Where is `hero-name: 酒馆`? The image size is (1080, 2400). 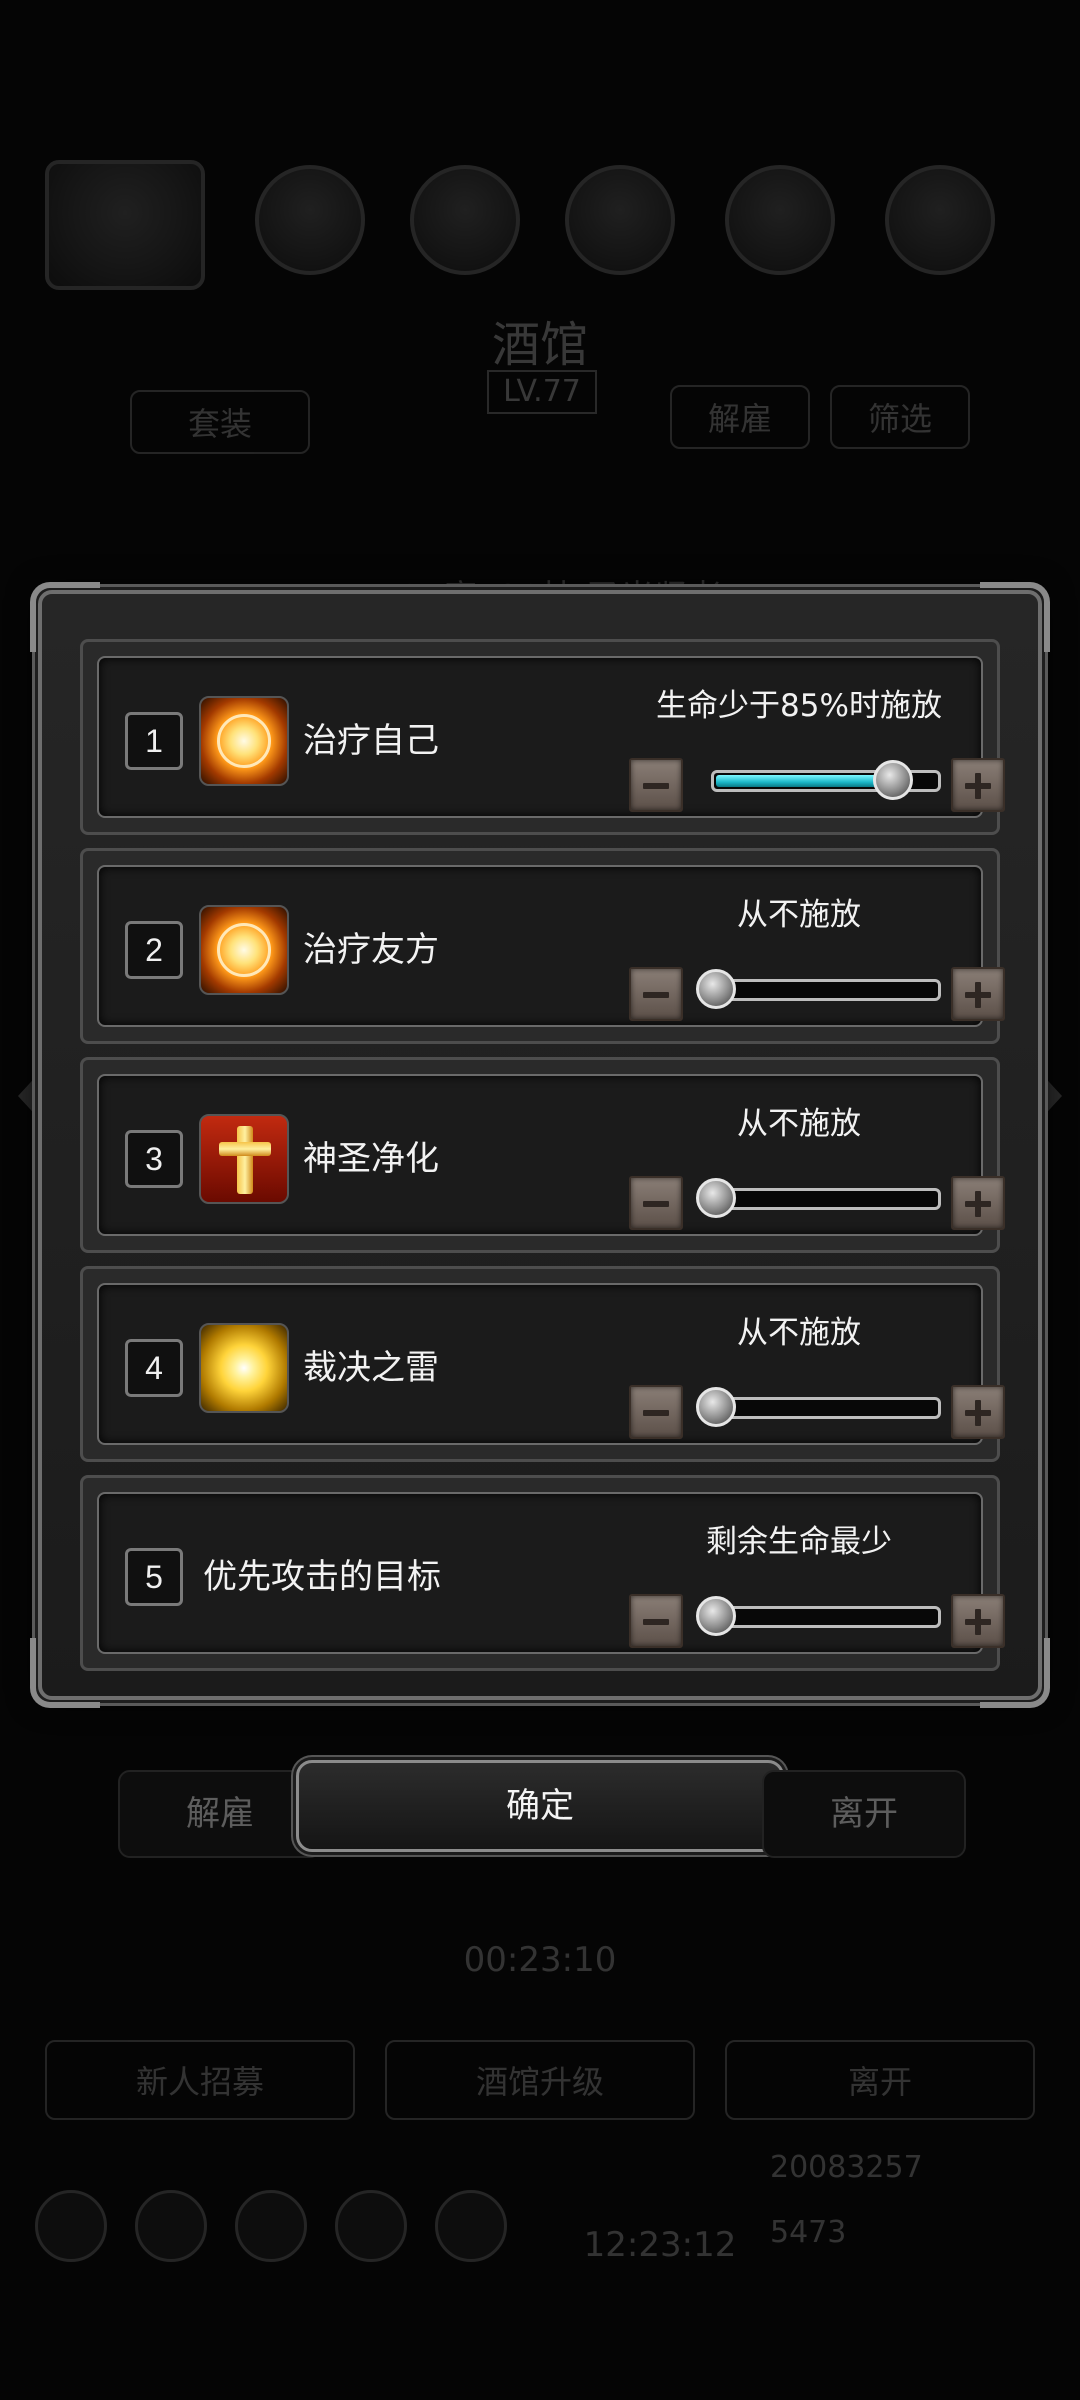
hero-name: 酒馆 is located at coordinates (539, 345).